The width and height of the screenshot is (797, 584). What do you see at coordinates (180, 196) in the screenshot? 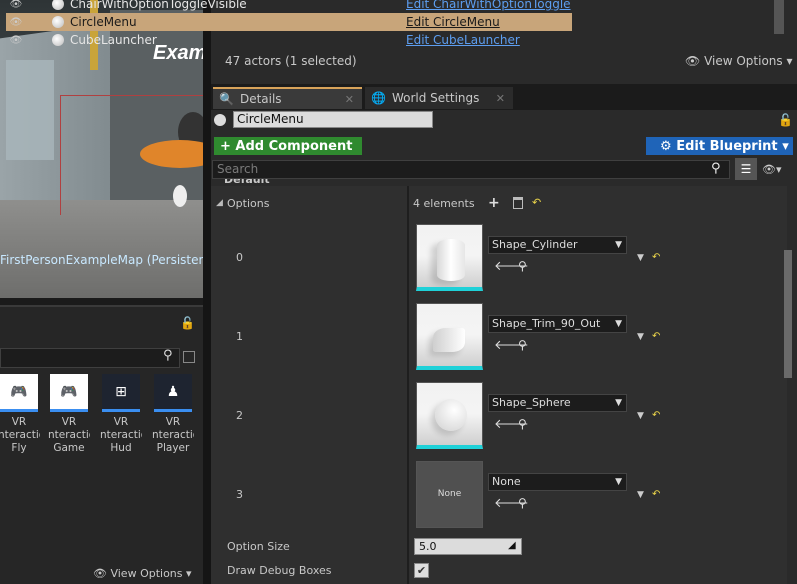
I see `viewport-white-object` at bounding box center [180, 196].